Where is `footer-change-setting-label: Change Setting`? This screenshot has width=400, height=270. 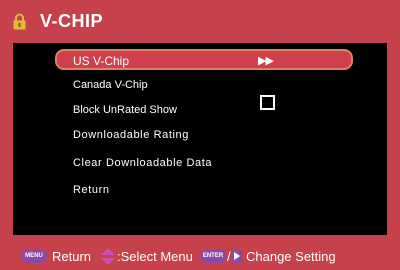
footer-change-setting-label: Change Setting is located at coordinates (291, 256).